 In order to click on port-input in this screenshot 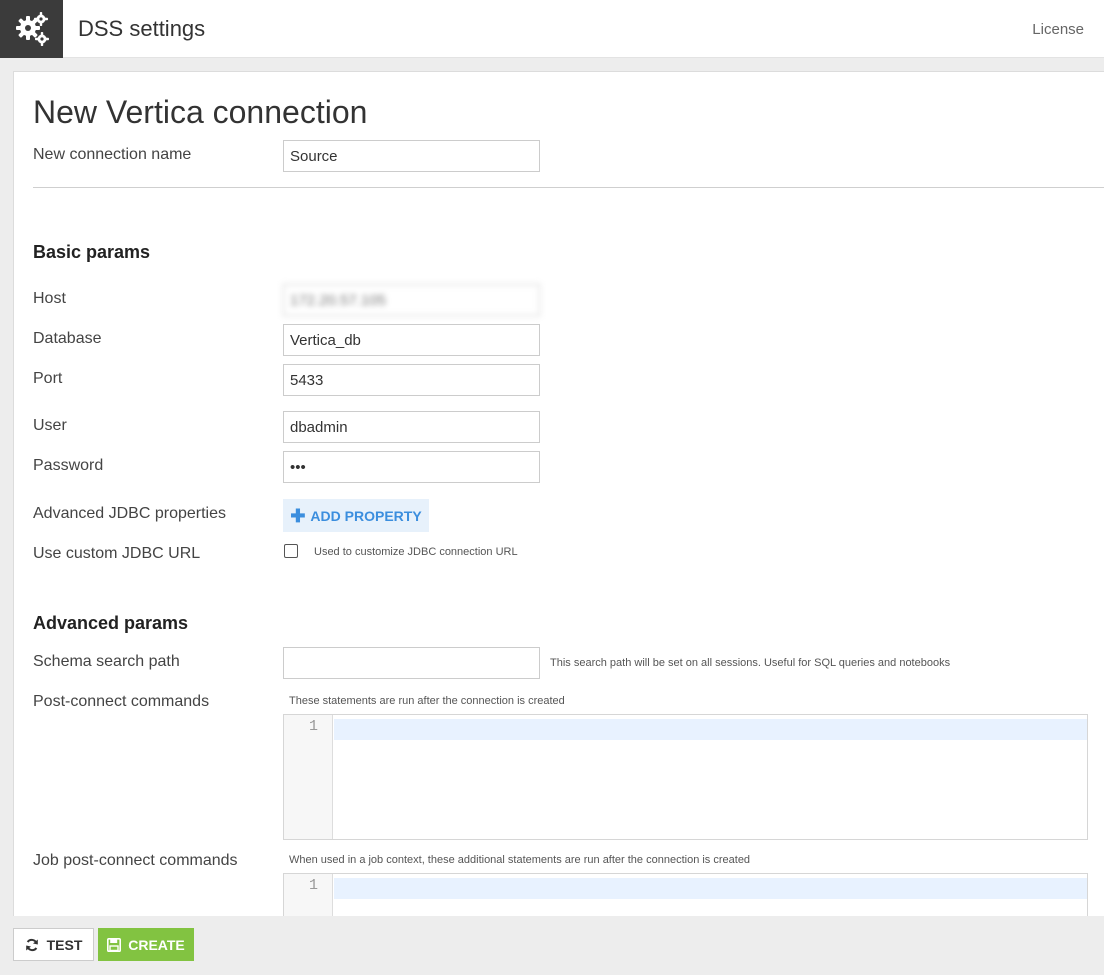, I will do `click(411, 380)`.